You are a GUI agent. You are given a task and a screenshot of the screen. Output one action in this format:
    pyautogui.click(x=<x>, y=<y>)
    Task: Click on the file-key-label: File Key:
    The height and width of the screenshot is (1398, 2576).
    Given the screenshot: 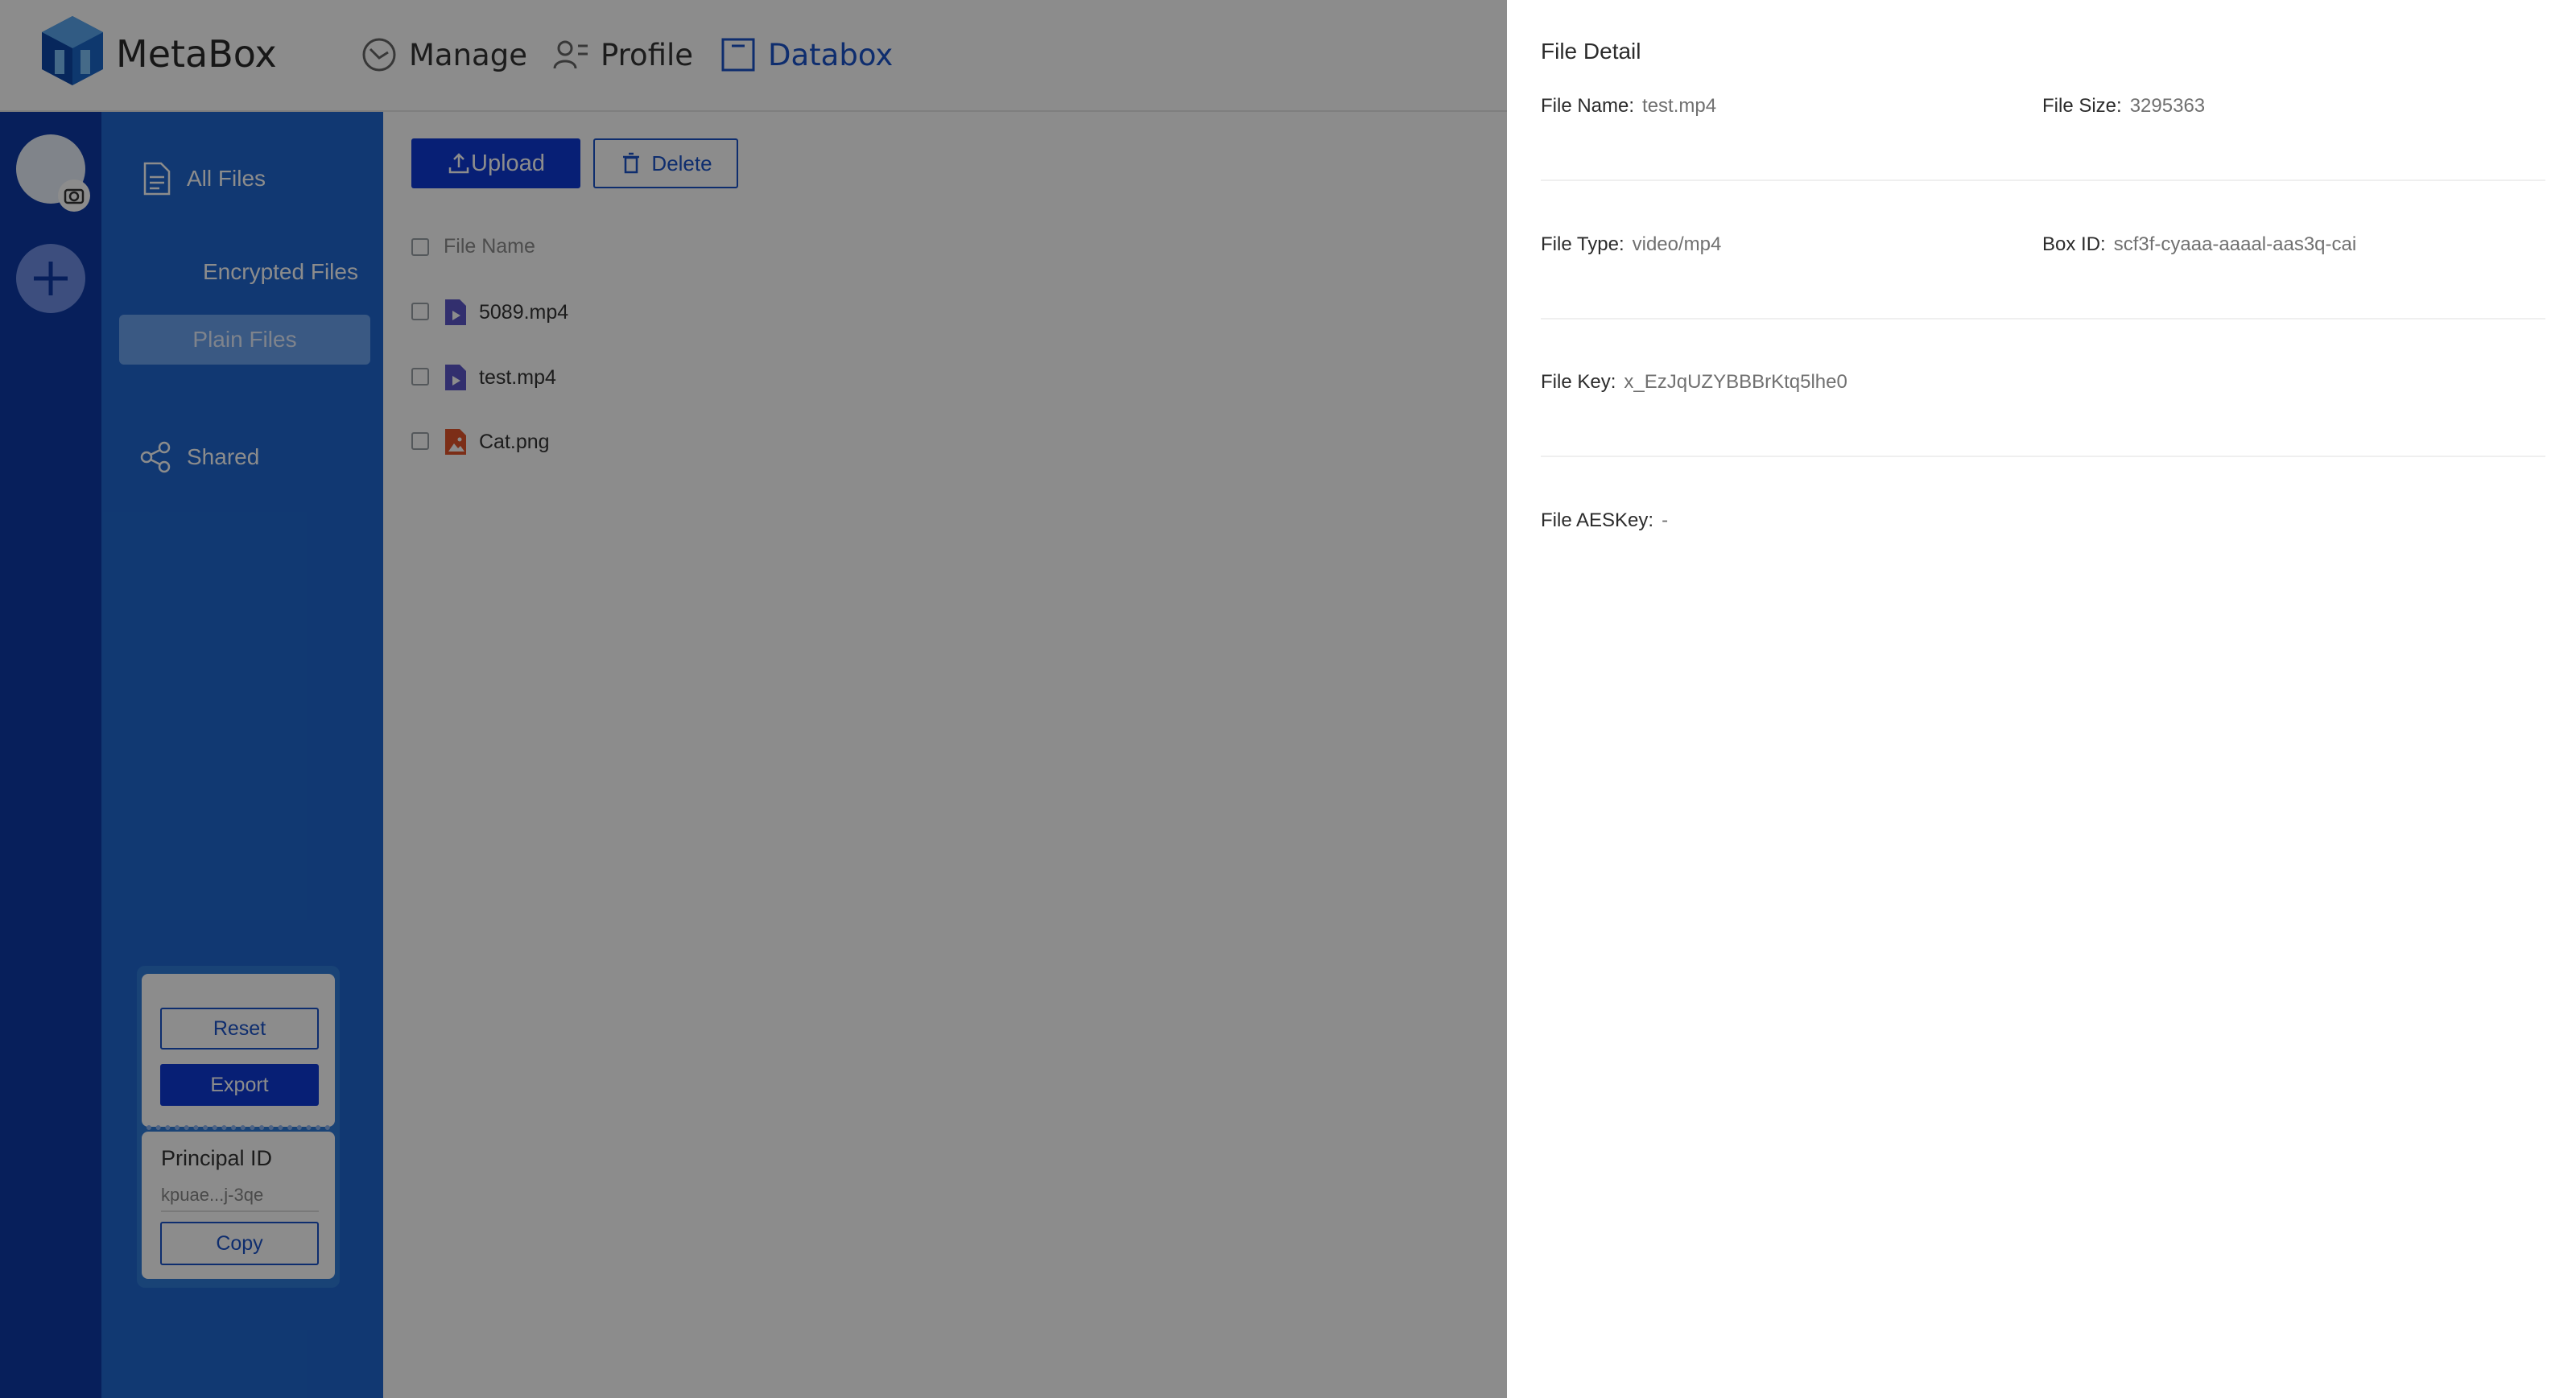 What is the action you would take?
    pyautogui.click(x=1578, y=382)
    